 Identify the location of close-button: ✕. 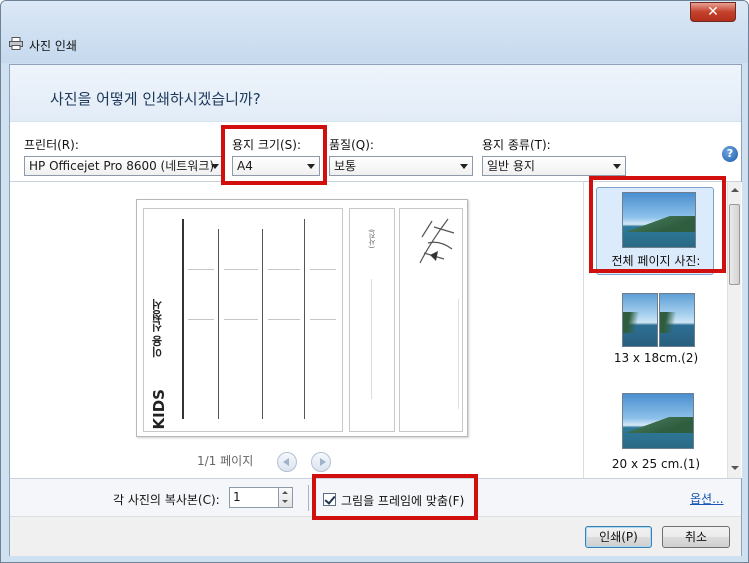
(713, 12).